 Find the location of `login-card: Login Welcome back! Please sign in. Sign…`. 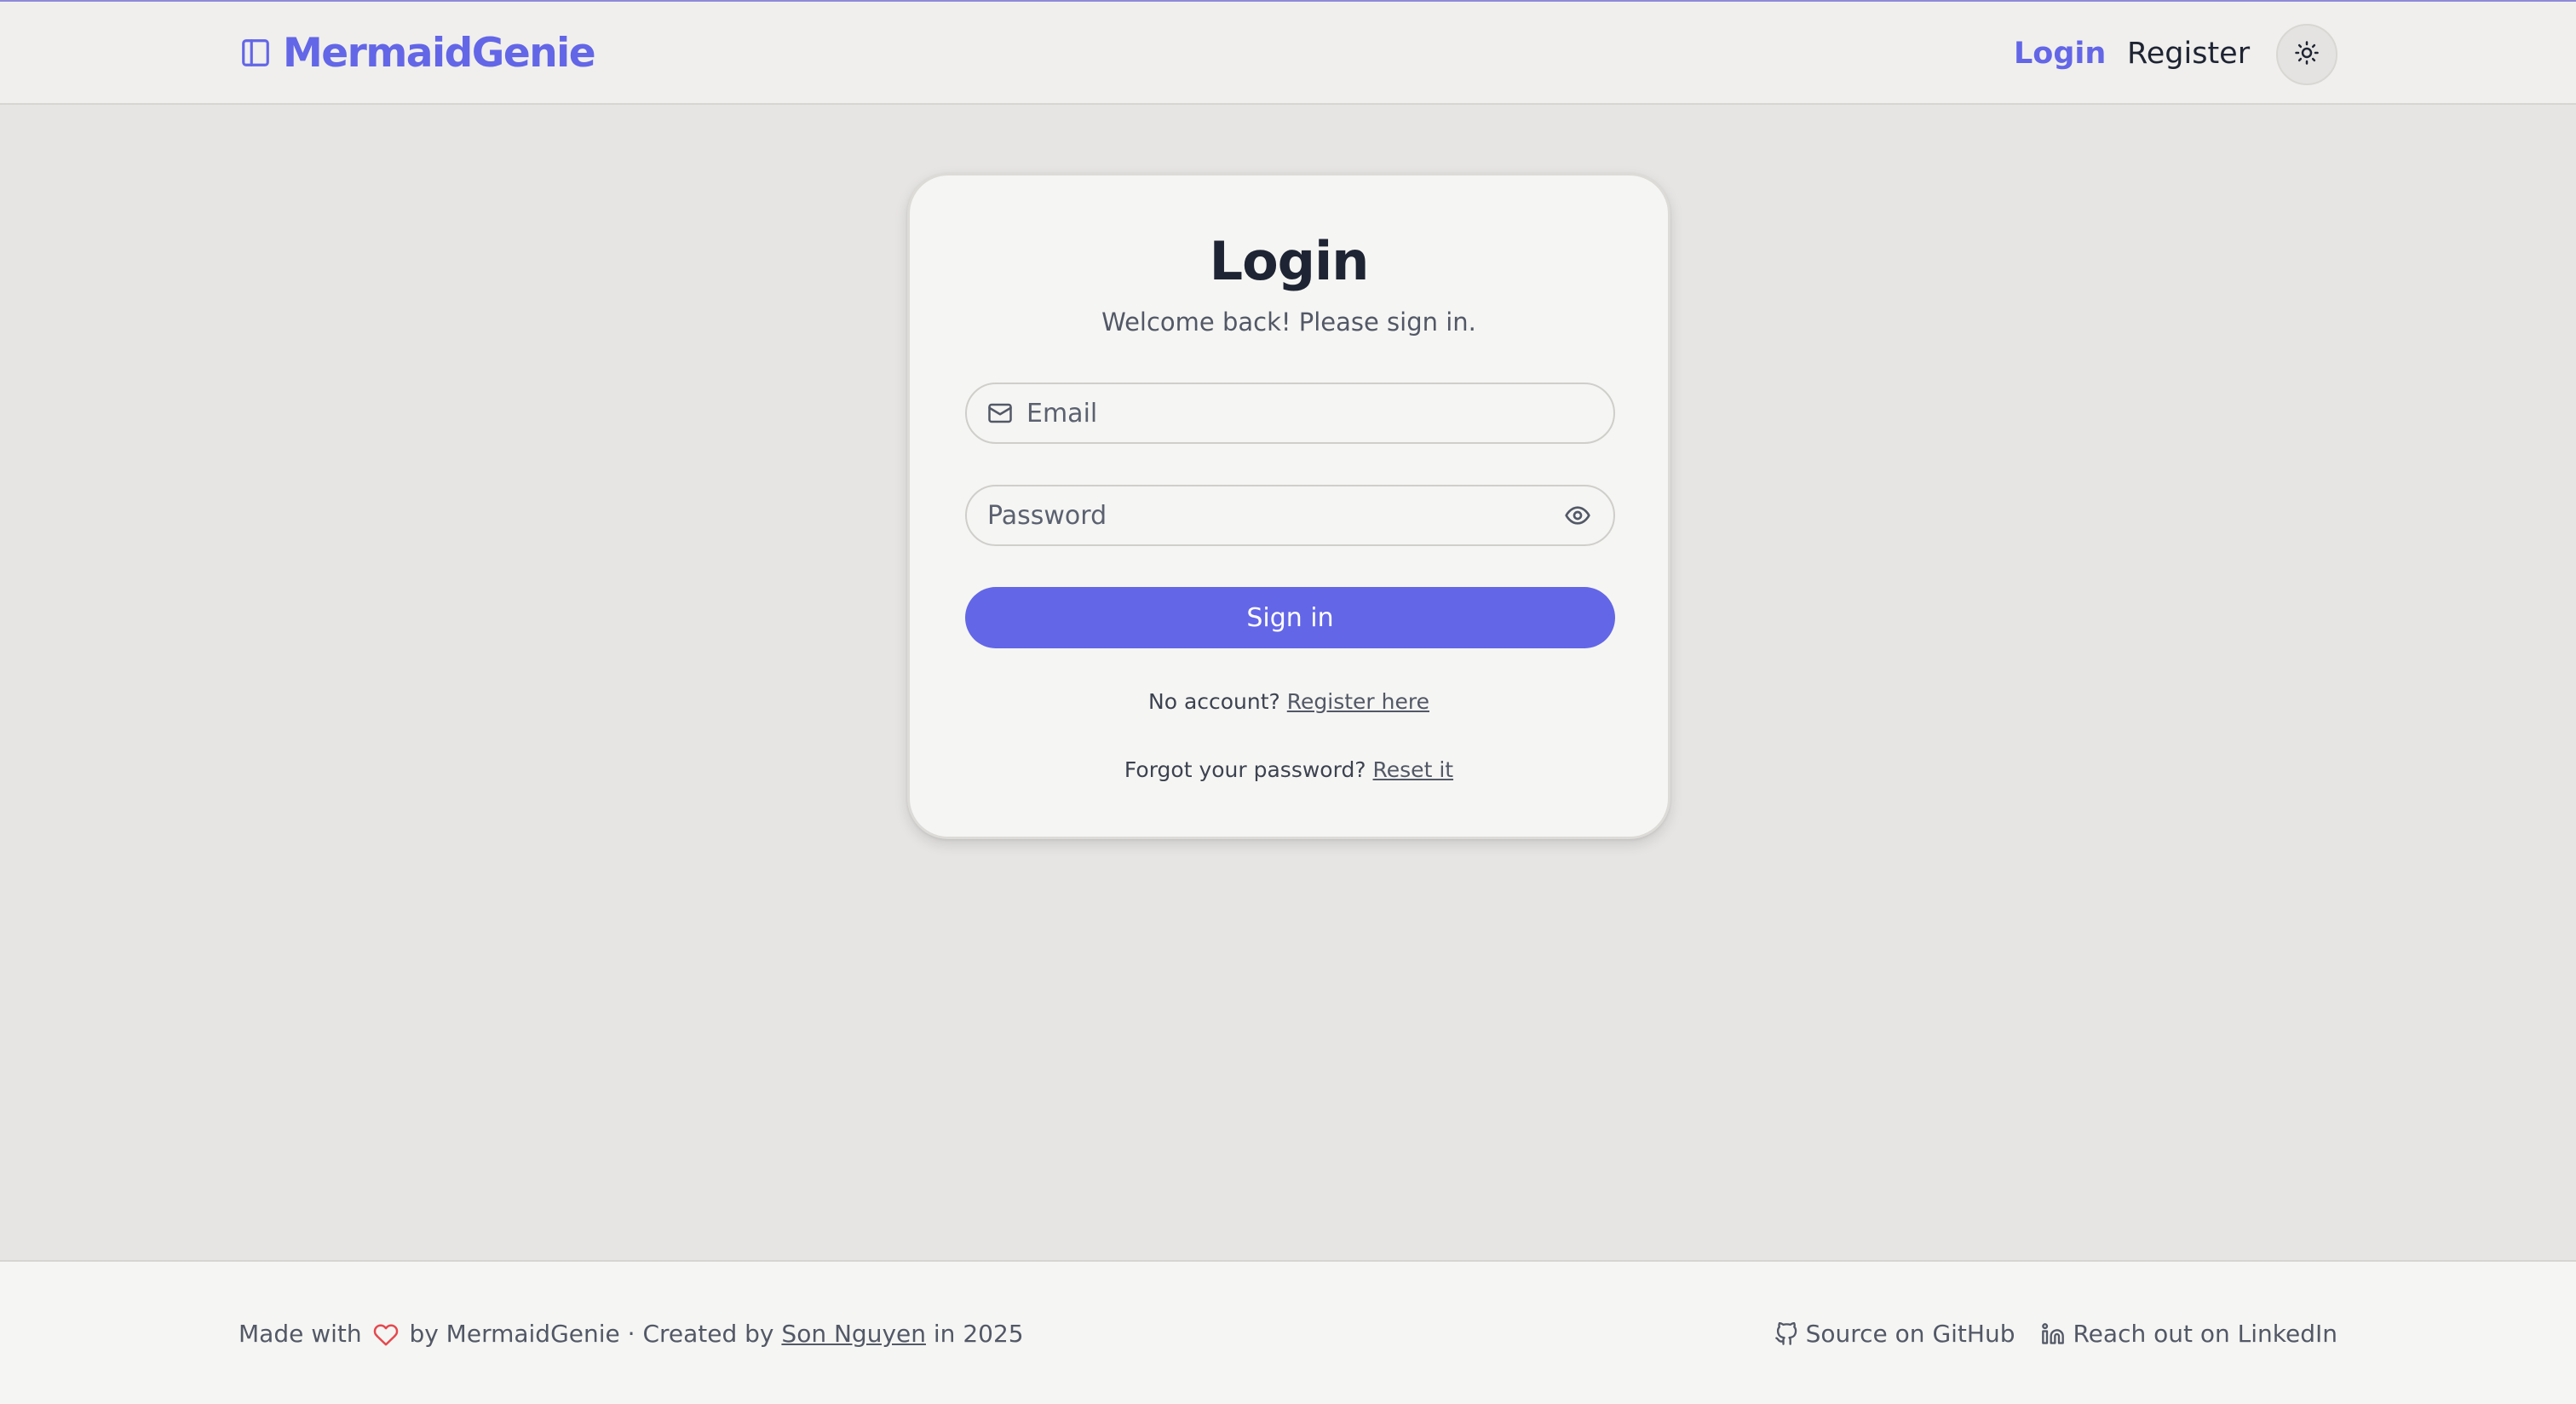

login-card: Login Welcome back! Please sign in. Sign… is located at coordinates (1288, 506).